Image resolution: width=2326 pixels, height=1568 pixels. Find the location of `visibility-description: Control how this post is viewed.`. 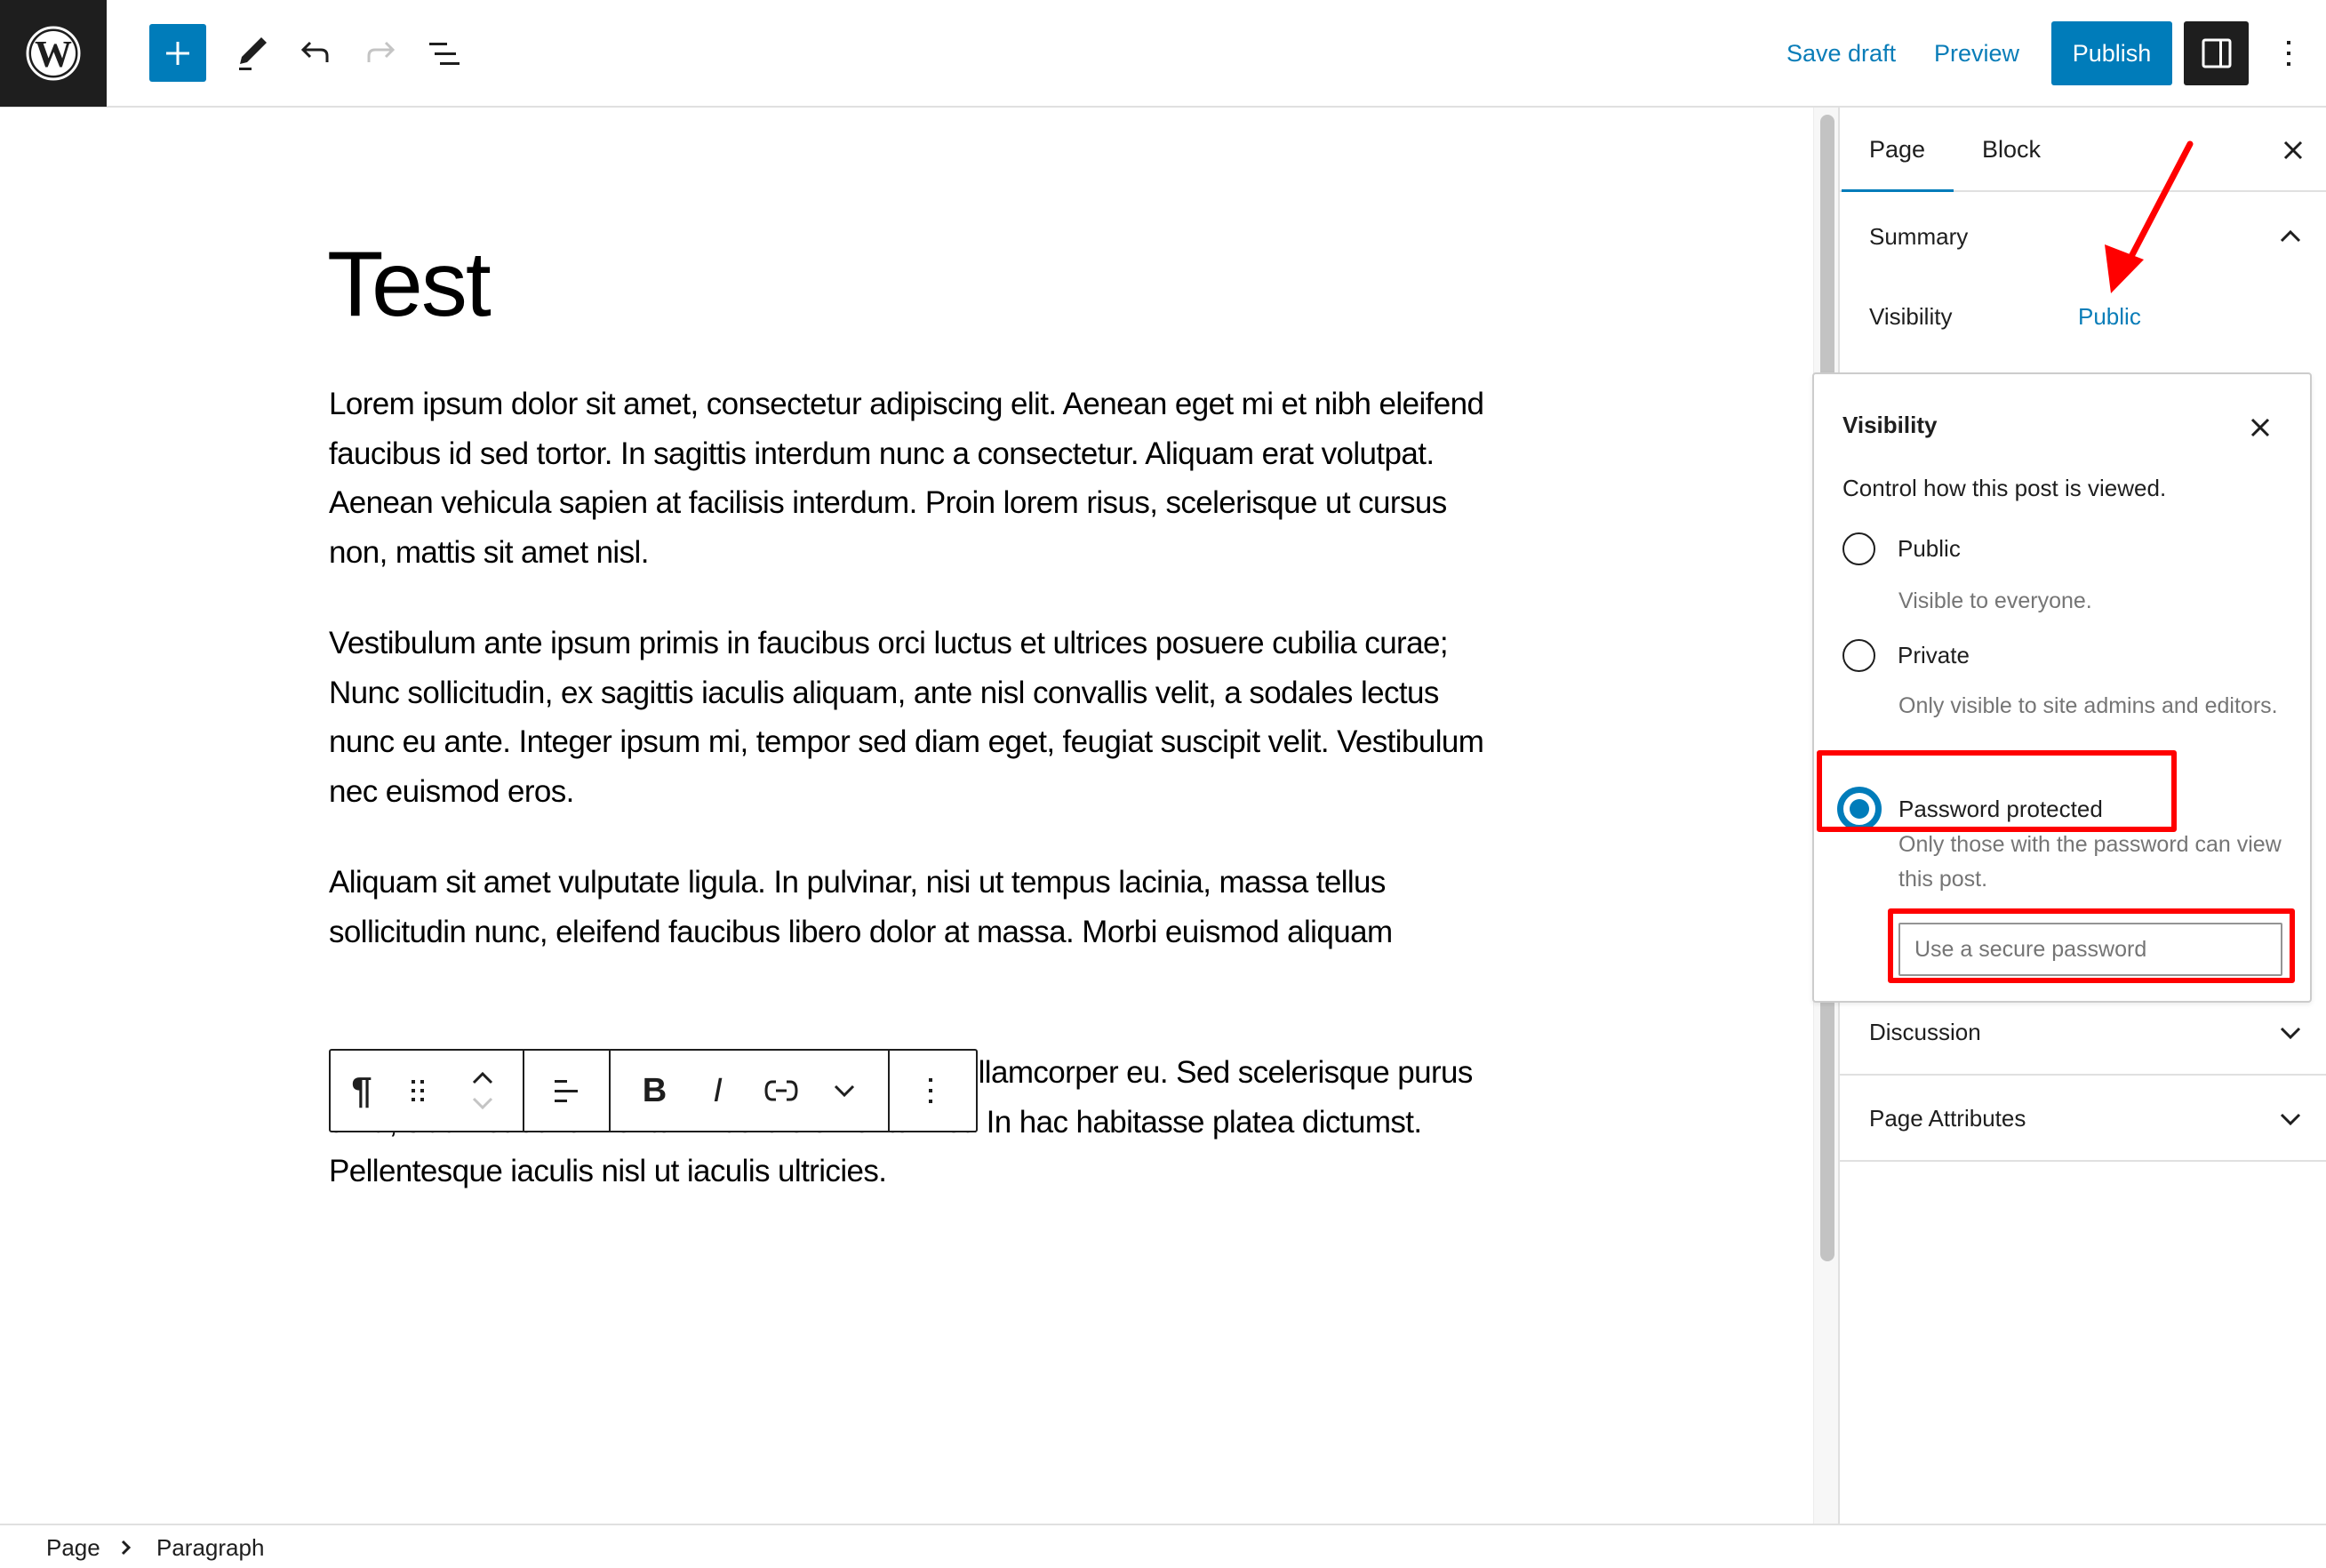

visibility-description: Control how this post is viewed. is located at coordinates (2005, 488).